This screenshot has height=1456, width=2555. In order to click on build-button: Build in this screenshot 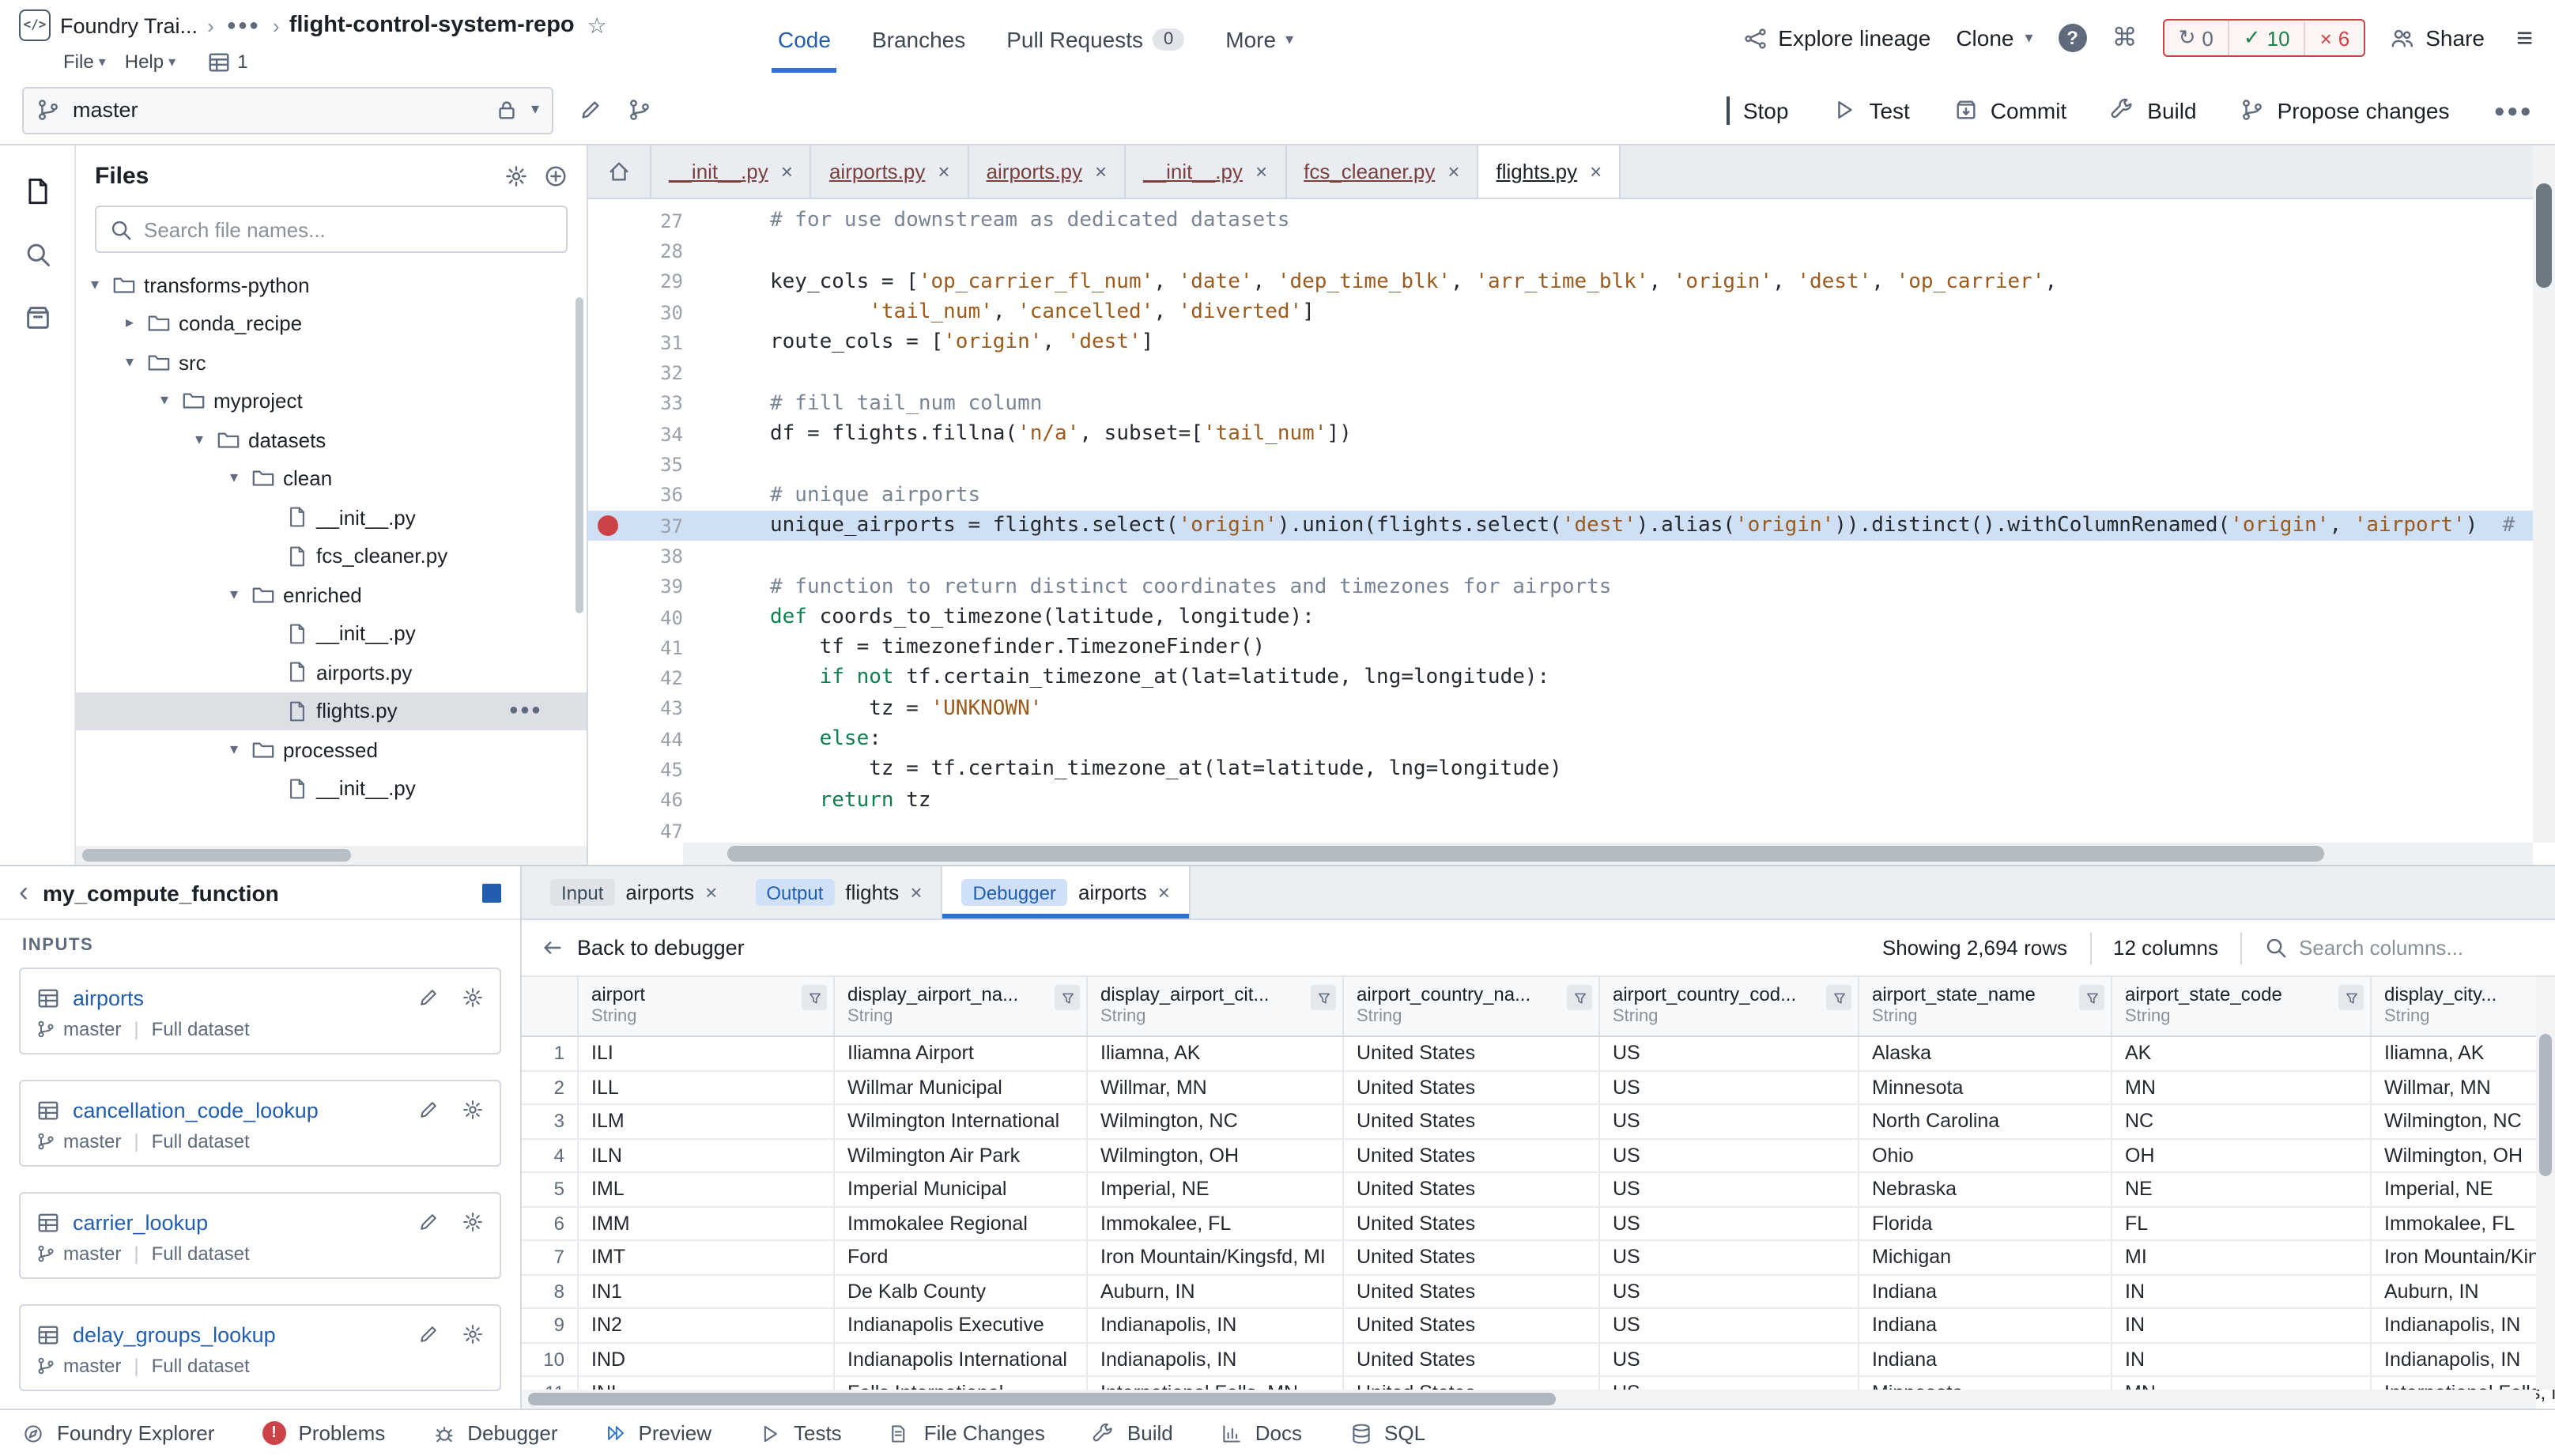, I will do `click(2154, 110)`.